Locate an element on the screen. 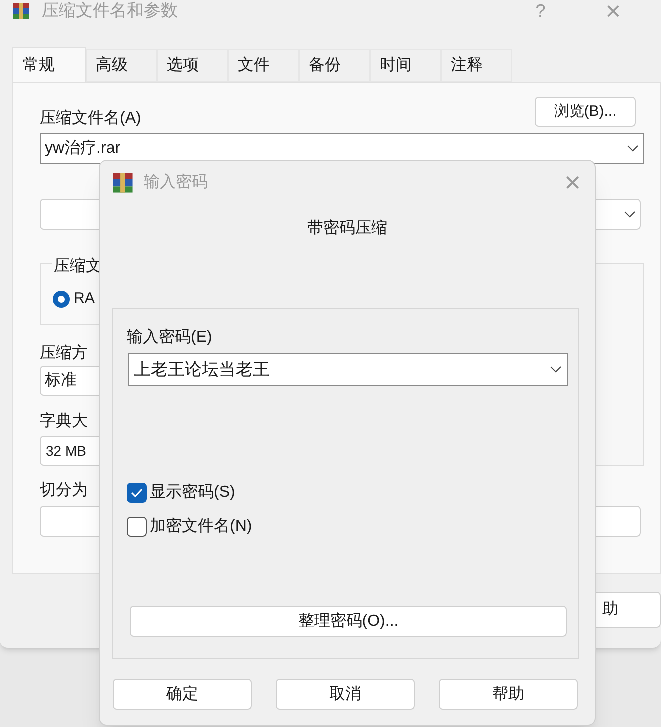 The width and height of the screenshot is (661, 727). dialog-button: 确定 is located at coordinates (182, 694).